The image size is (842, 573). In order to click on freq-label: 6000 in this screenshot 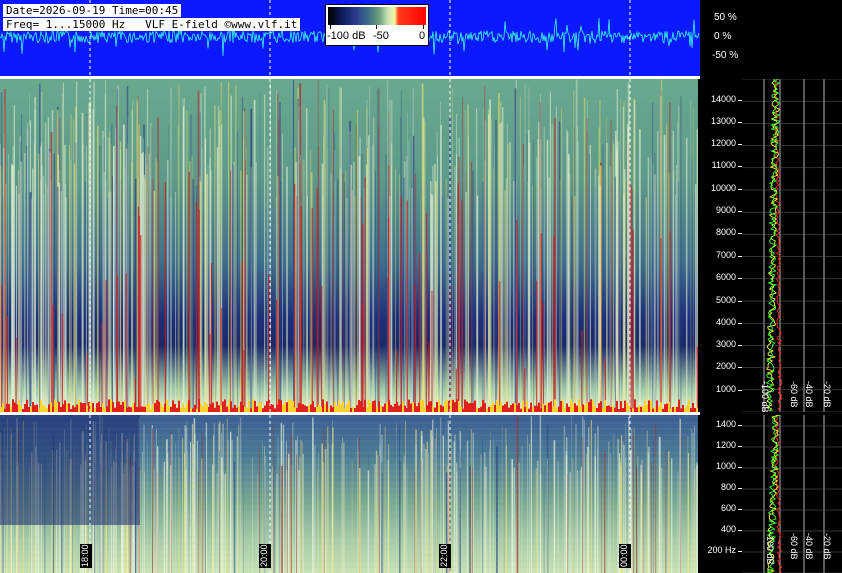, I will do `click(725, 277)`.